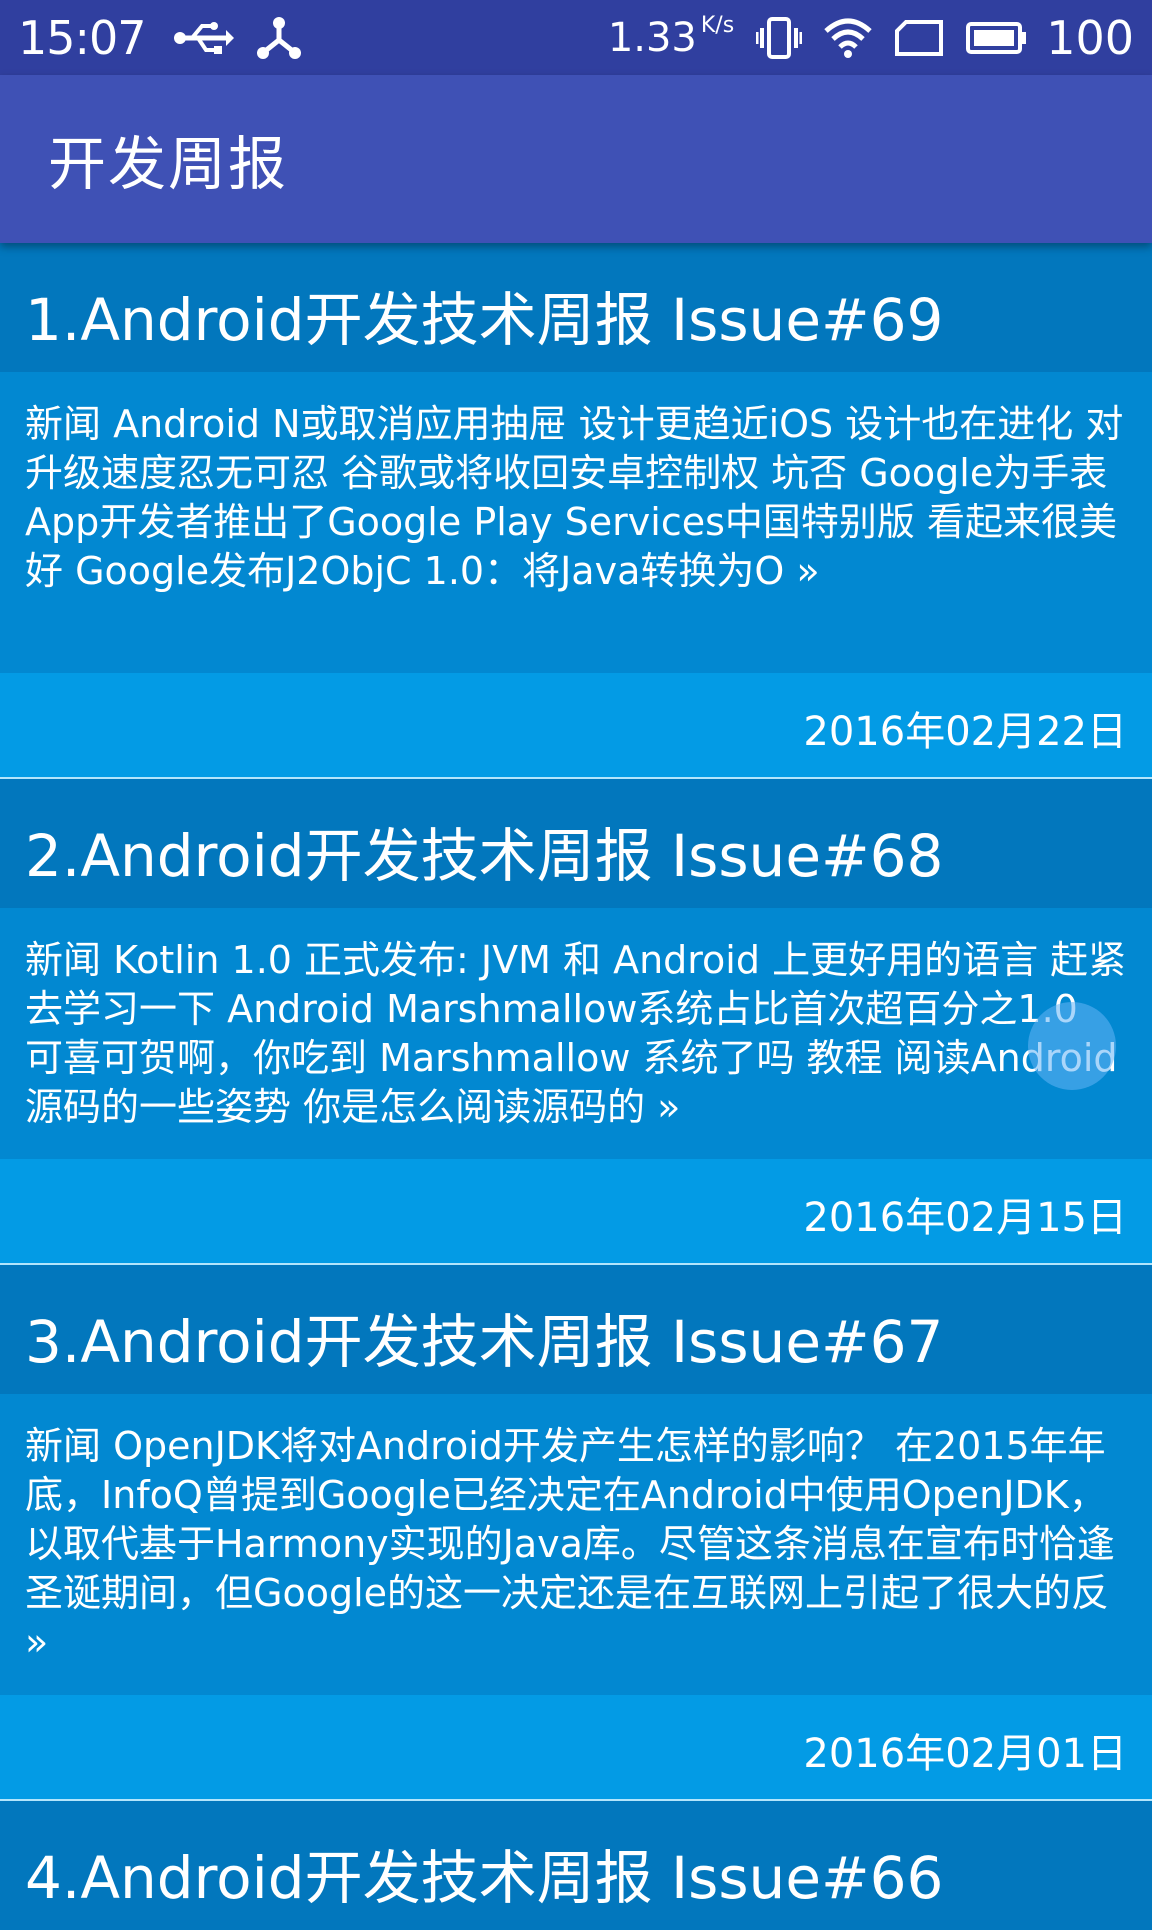  Describe the element at coordinates (576, 725) in the screenshot. I see `article-date: 2016年02月22日` at that location.